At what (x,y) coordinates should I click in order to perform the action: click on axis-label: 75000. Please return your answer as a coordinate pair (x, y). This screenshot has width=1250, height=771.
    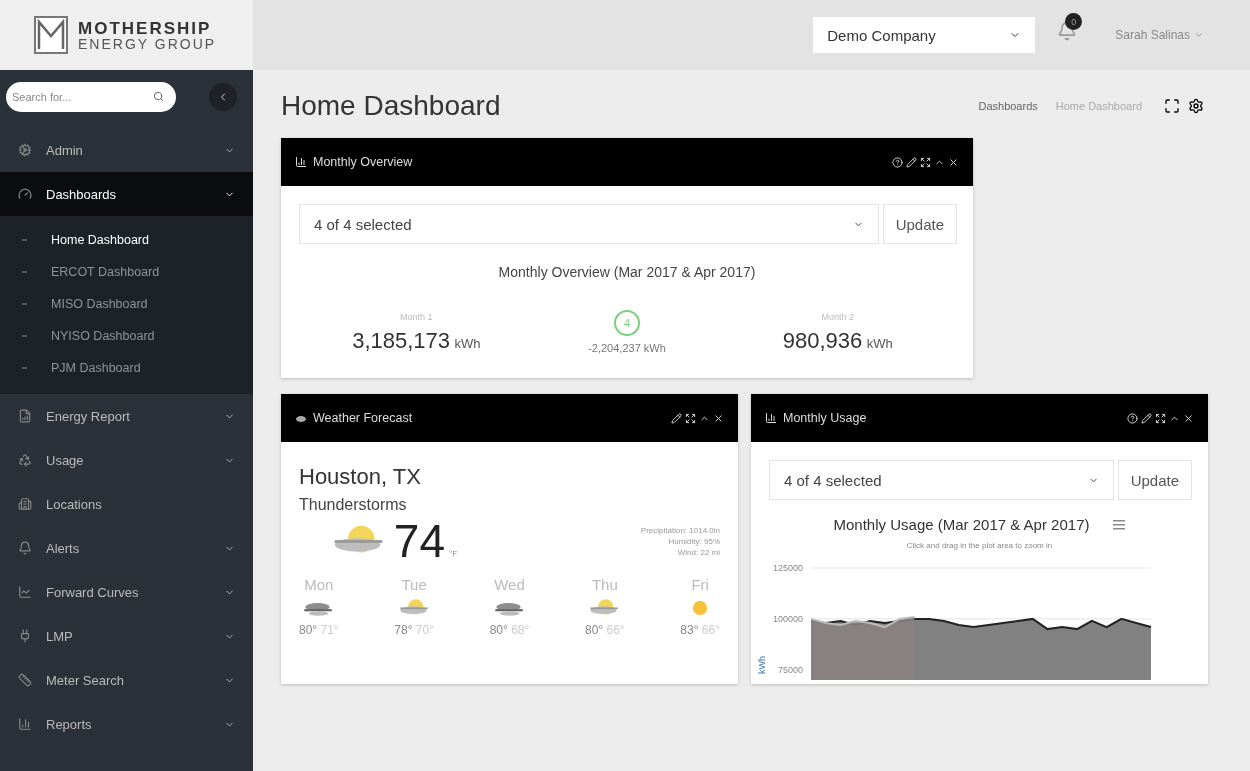
    Looking at the image, I should click on (790, 669).